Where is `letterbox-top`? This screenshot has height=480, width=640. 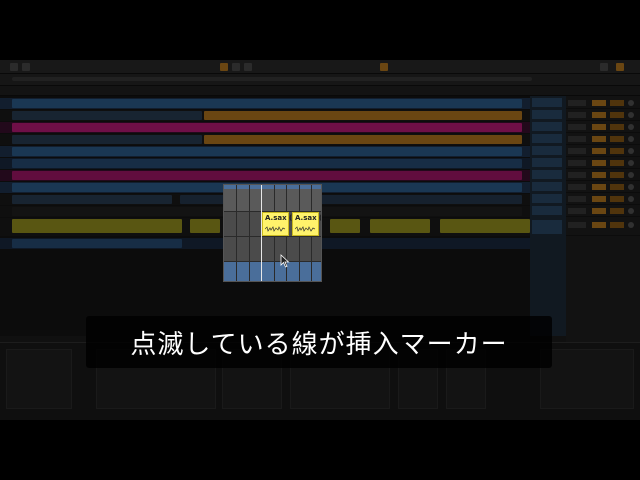
letterbox-top is located at coordinates (320, 30).